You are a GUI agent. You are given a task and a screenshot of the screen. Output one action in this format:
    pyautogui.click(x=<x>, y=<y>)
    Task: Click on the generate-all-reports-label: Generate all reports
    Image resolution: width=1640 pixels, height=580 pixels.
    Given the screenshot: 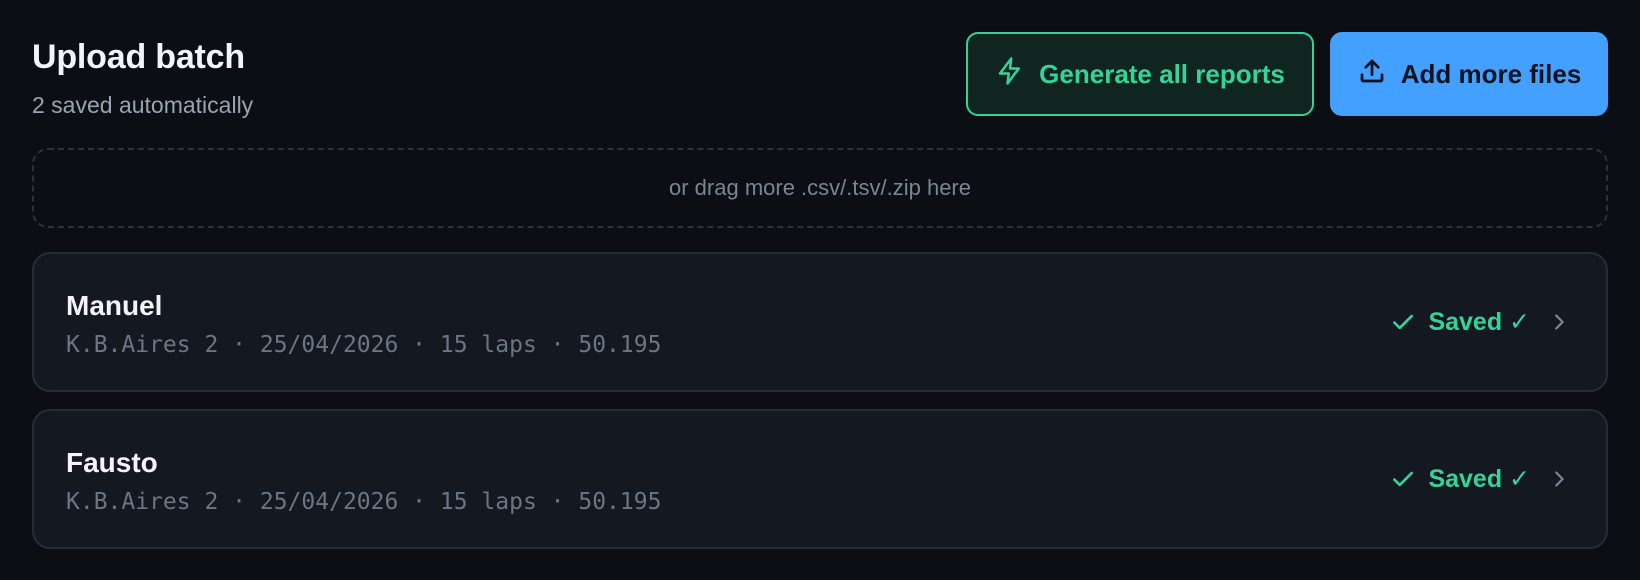 What is the action you would take?
    pyautogui.click(x=1162, y=73)
    